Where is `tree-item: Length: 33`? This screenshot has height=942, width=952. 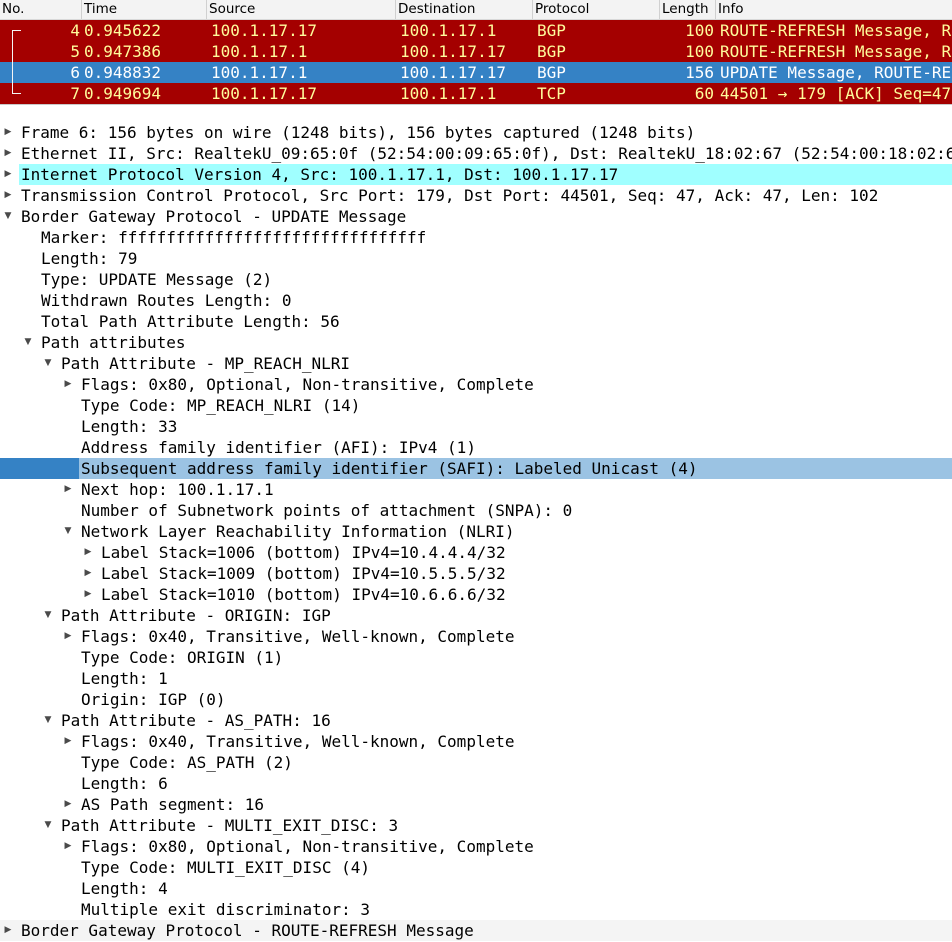
tree-item: Length: 33 is located at coordinates (476, 426).